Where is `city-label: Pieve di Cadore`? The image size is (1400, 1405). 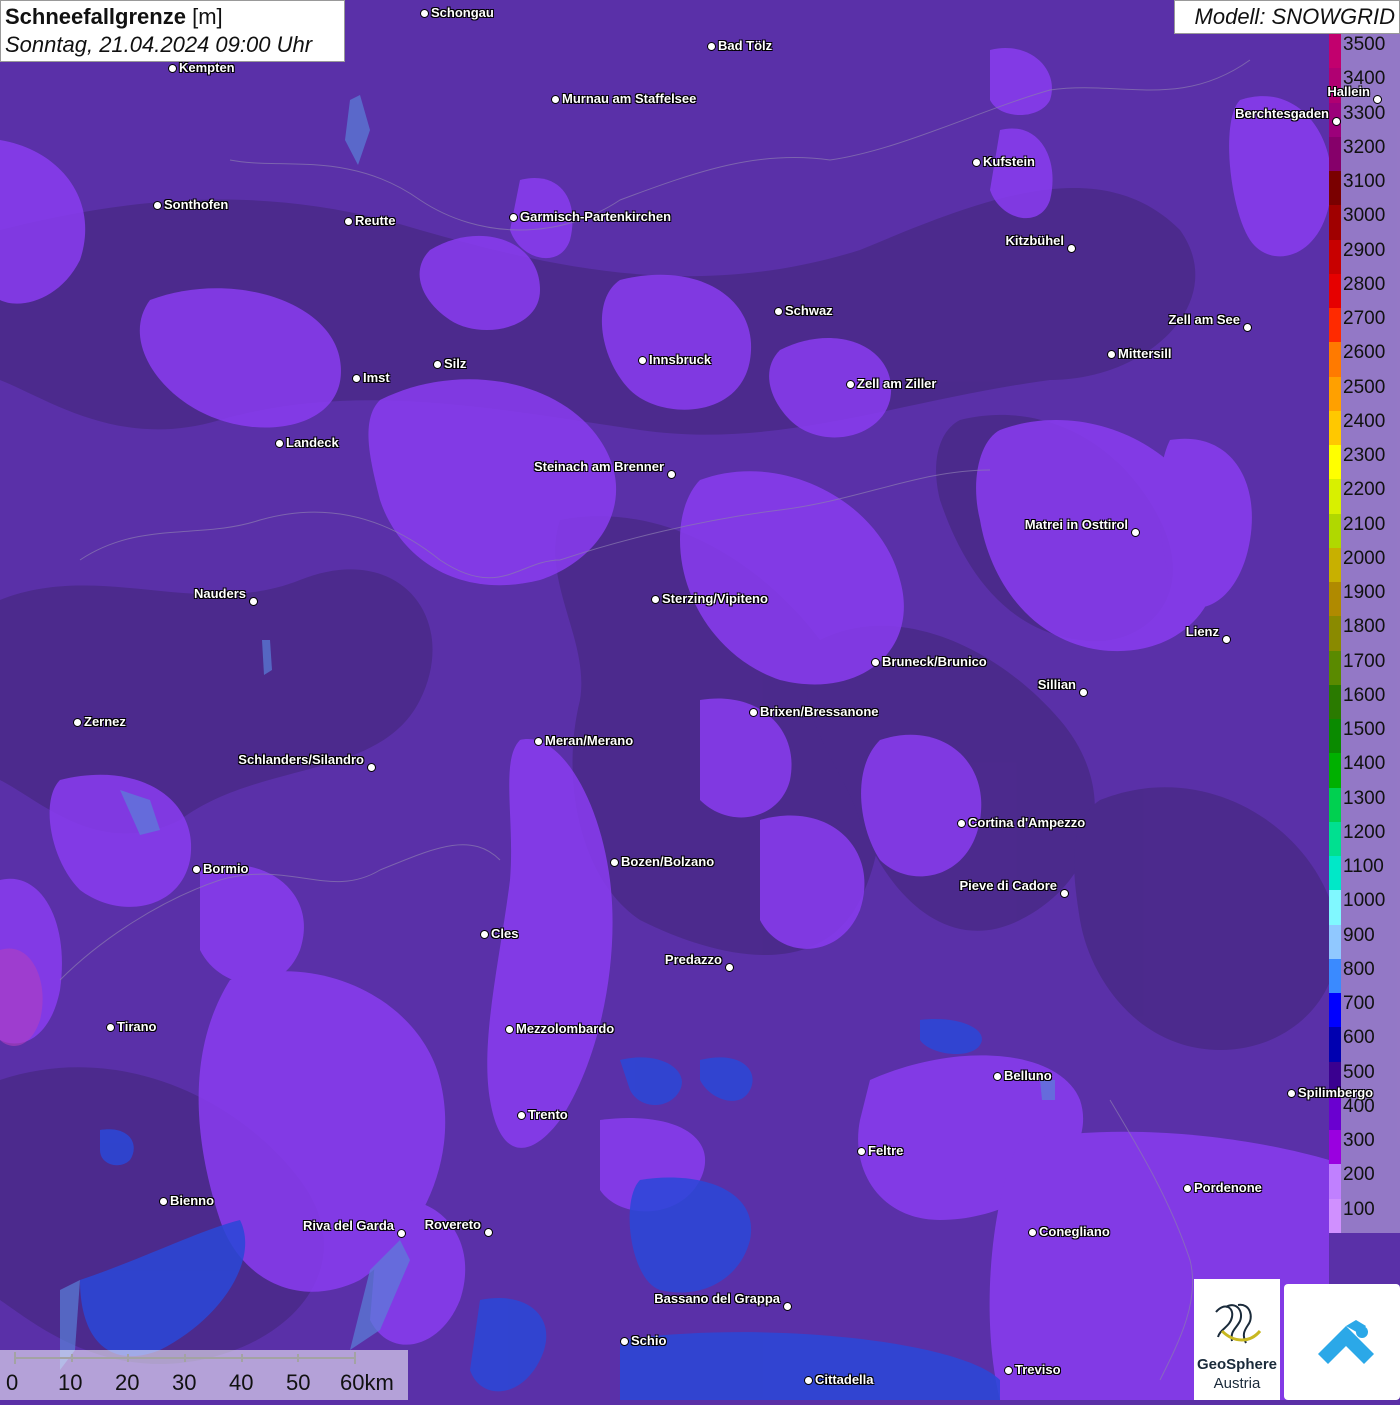 city-label: Pieve di Cadore is located at coordinates (1008, 885).